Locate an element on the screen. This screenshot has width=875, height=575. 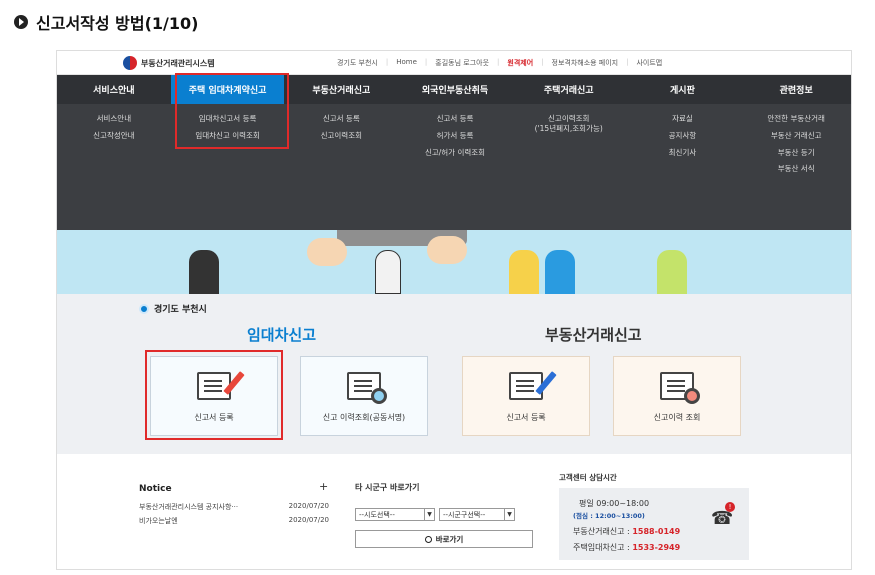
cs-lease-phone: 1533-2949 is located at coordinates (656, 547).